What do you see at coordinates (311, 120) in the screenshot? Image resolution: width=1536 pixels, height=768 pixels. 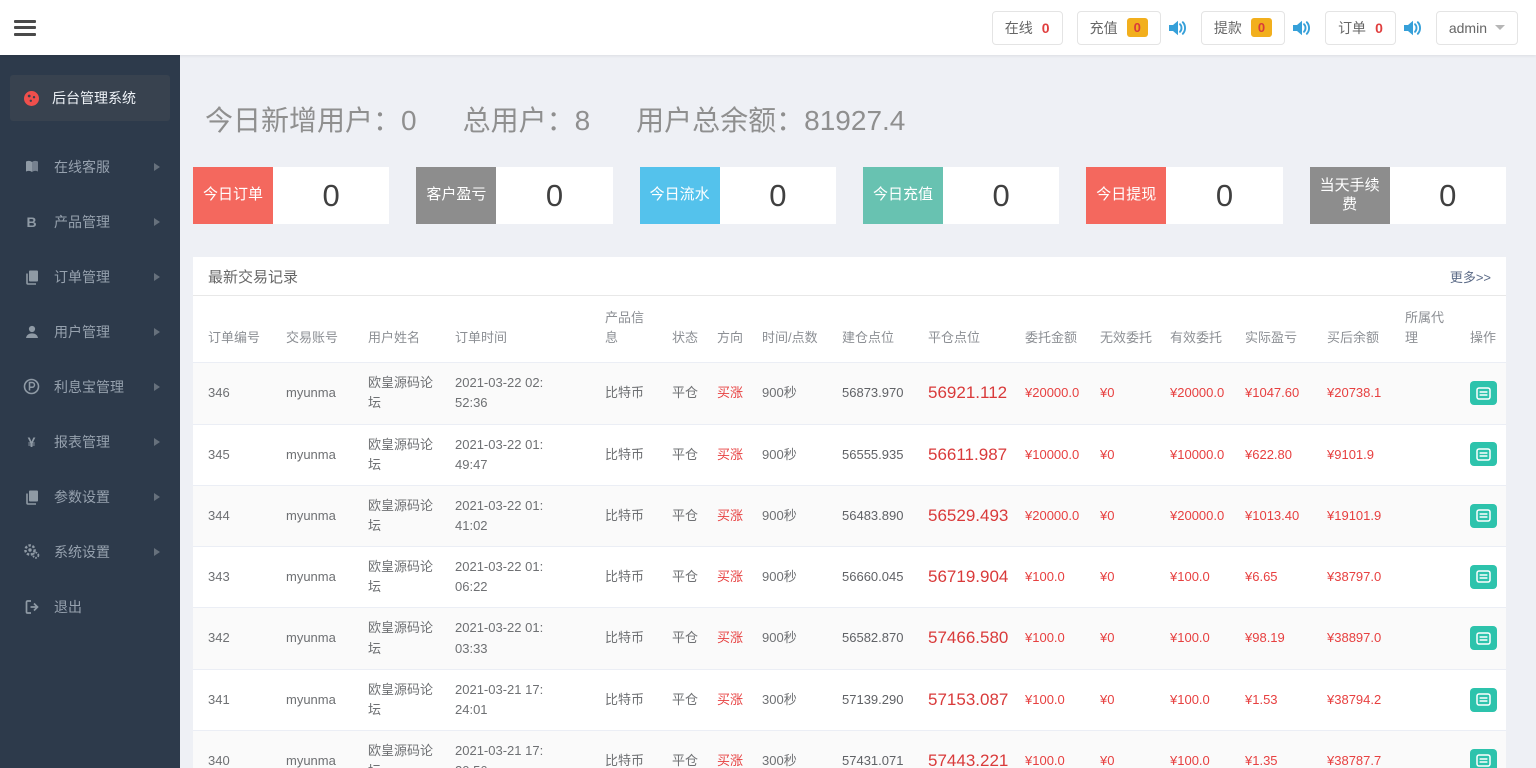 I see `summary-item: 今日新增用户：0` at bounding box center [311, 120].